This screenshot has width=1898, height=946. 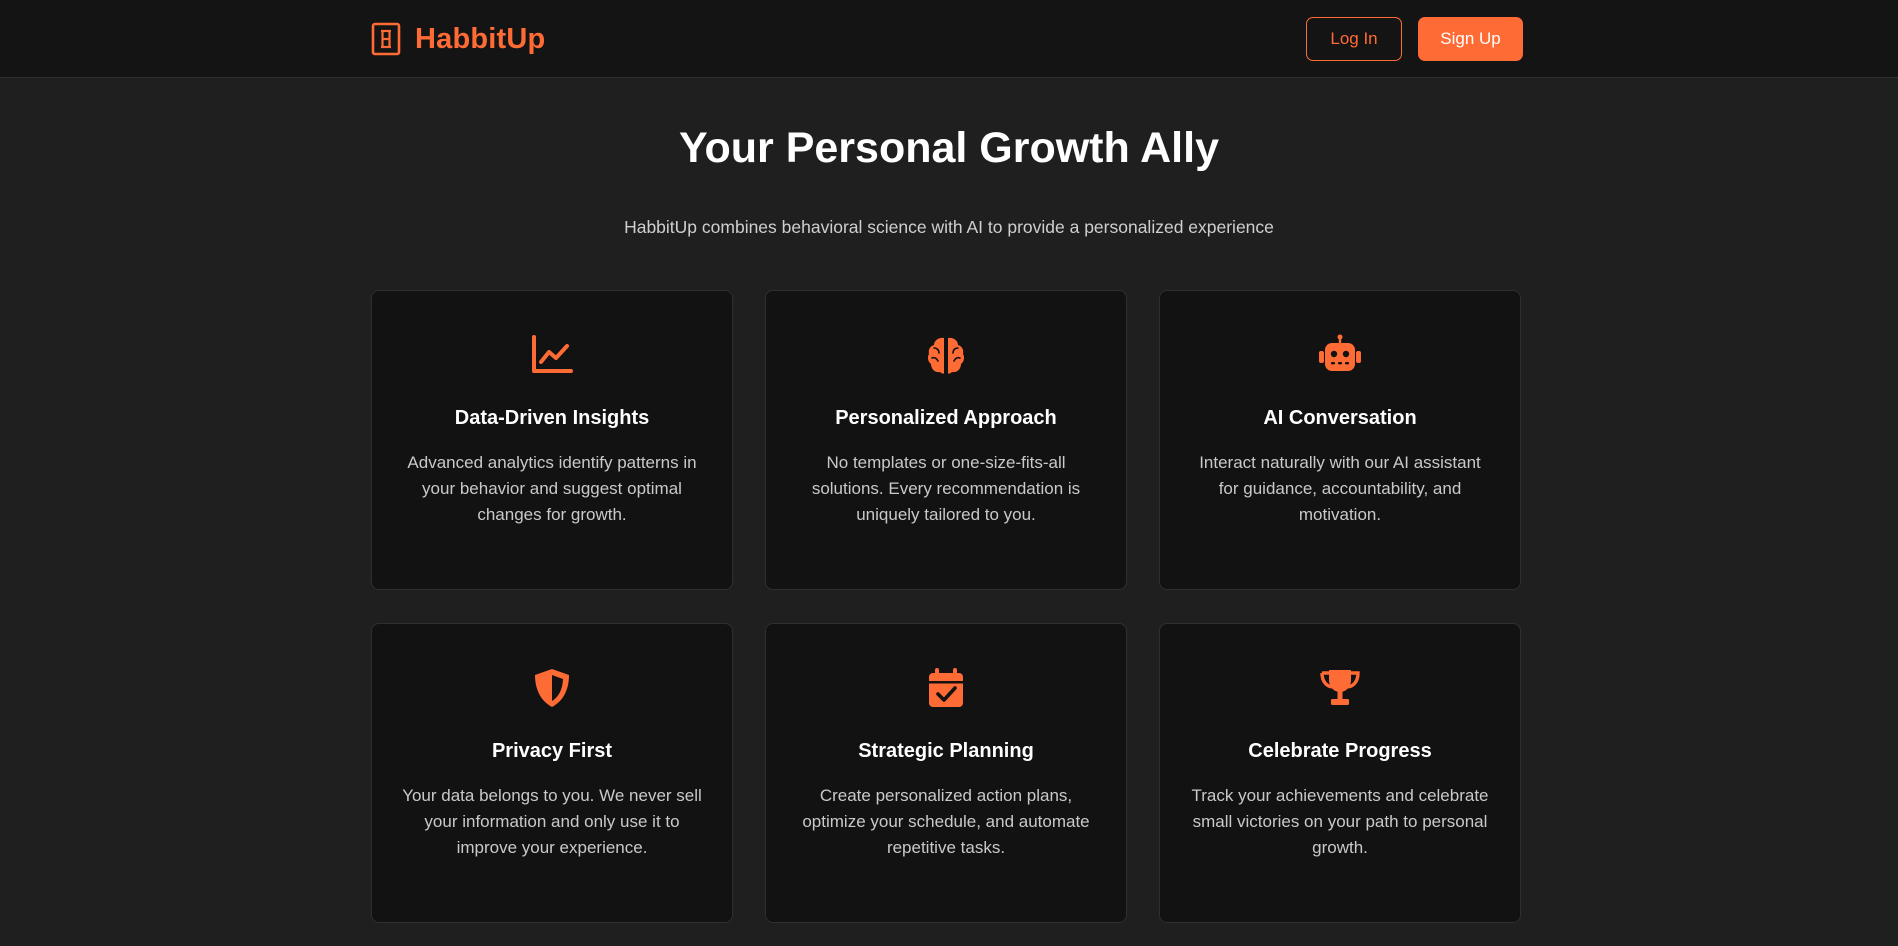 I want to click on robot-icon, so click(x=1340, y=355).